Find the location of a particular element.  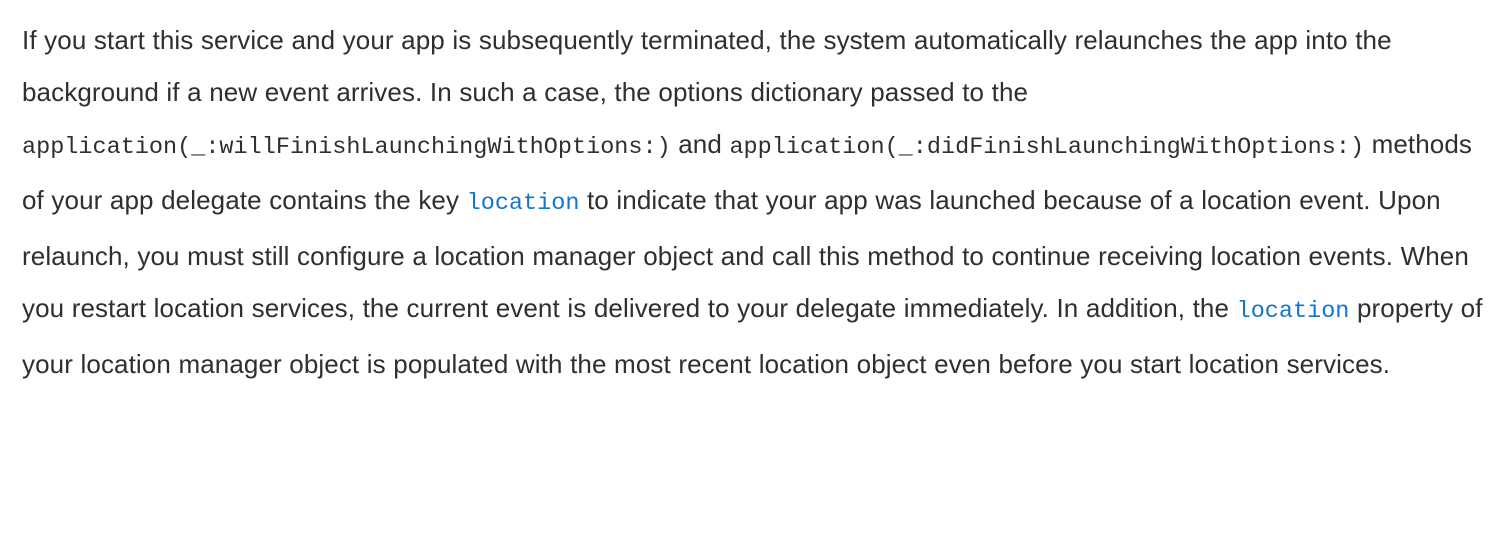

paragraph-text-segment-2: and is located at coordinates (700, 144).